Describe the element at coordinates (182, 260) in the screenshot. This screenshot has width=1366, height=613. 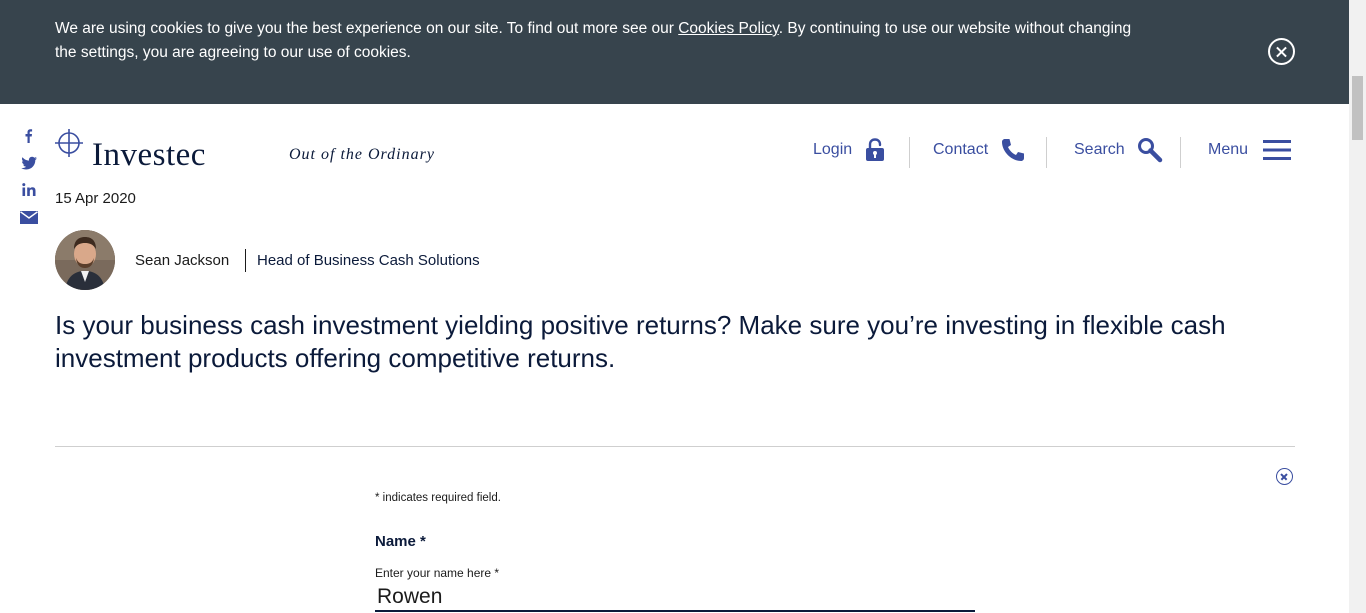
I see `author-name: Sean Jackson` at that location.